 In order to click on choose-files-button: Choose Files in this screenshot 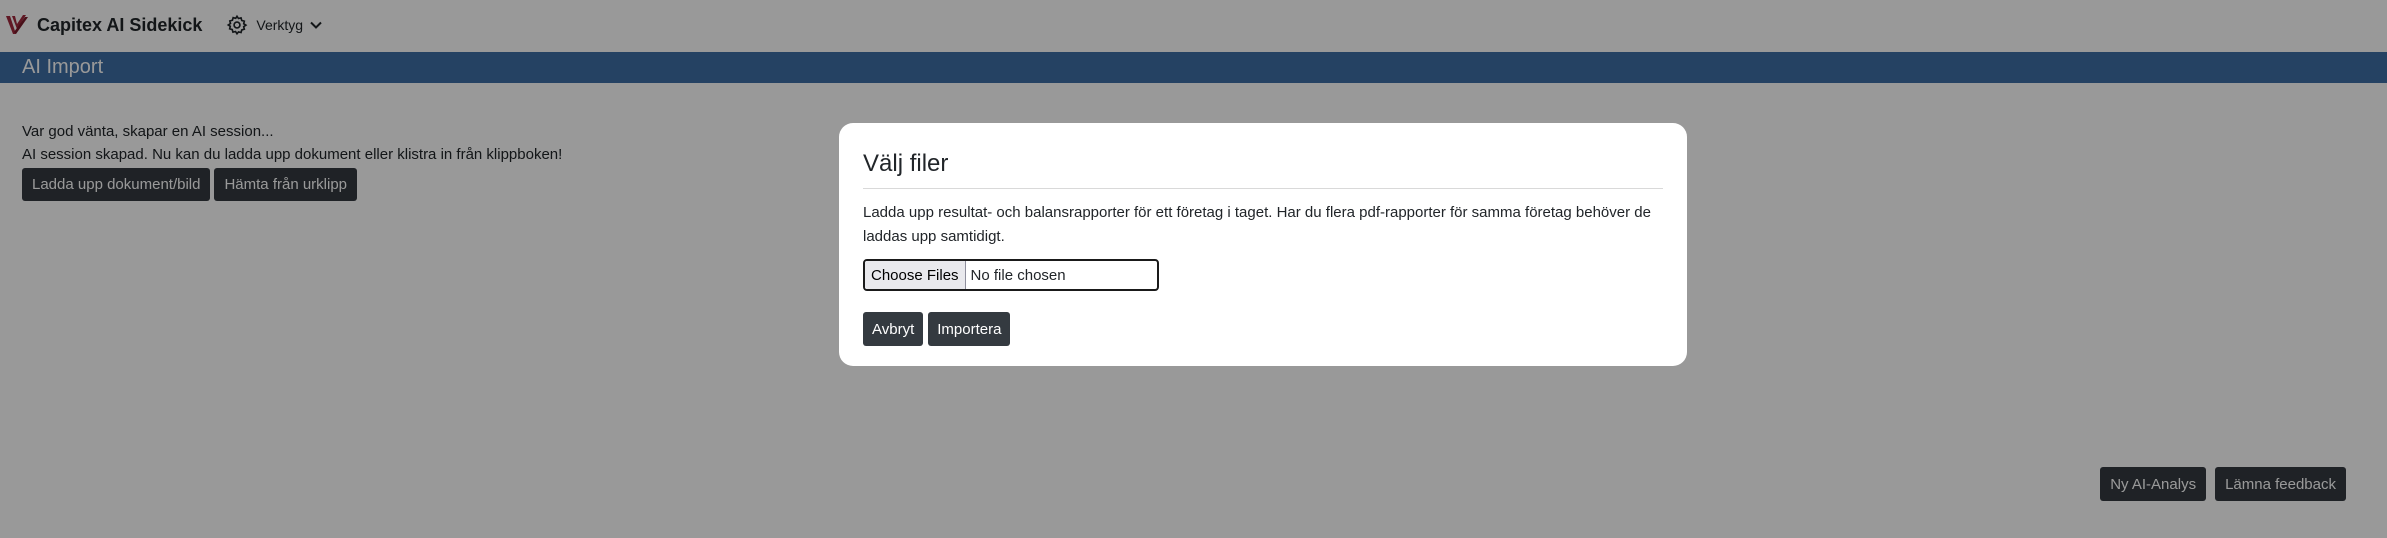, I will do `click(915, 275)`.